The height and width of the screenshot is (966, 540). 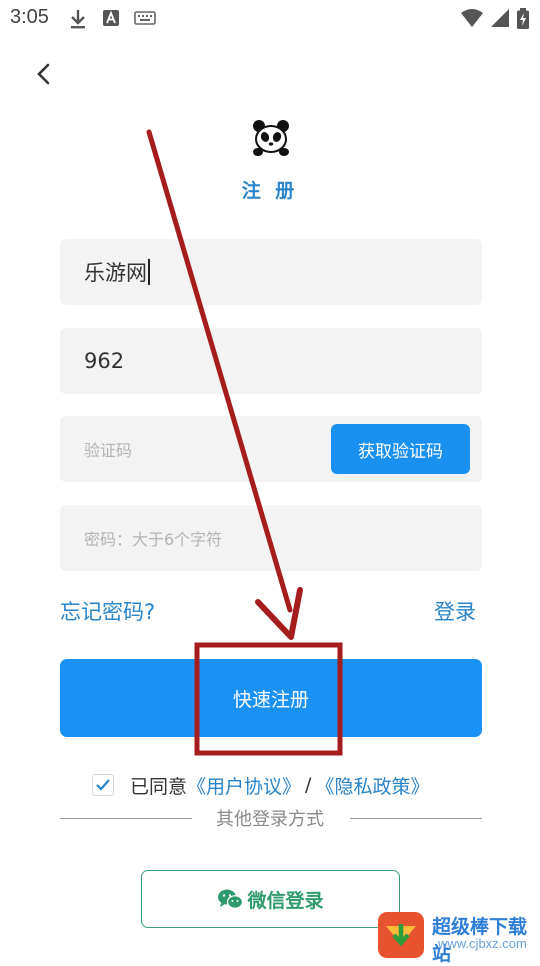 What do you see at coordinates (271, 138) in the screenshot?
I see `panda-logo-icon` at bounding box center [271, 138].